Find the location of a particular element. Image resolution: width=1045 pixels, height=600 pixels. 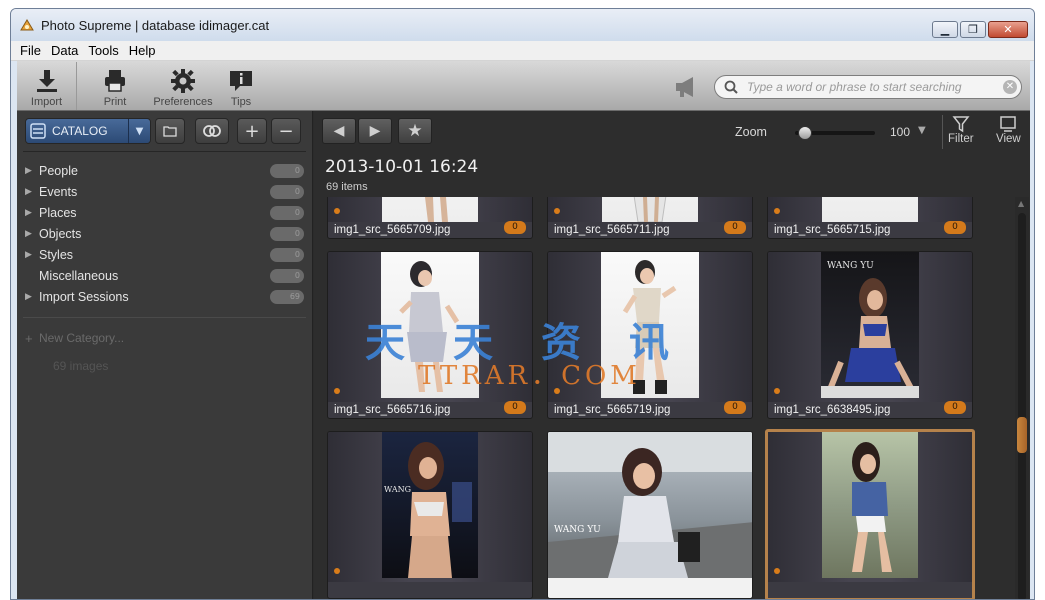

tree-item-places: ▶ Places 0 is located at coordinates (164, 212).